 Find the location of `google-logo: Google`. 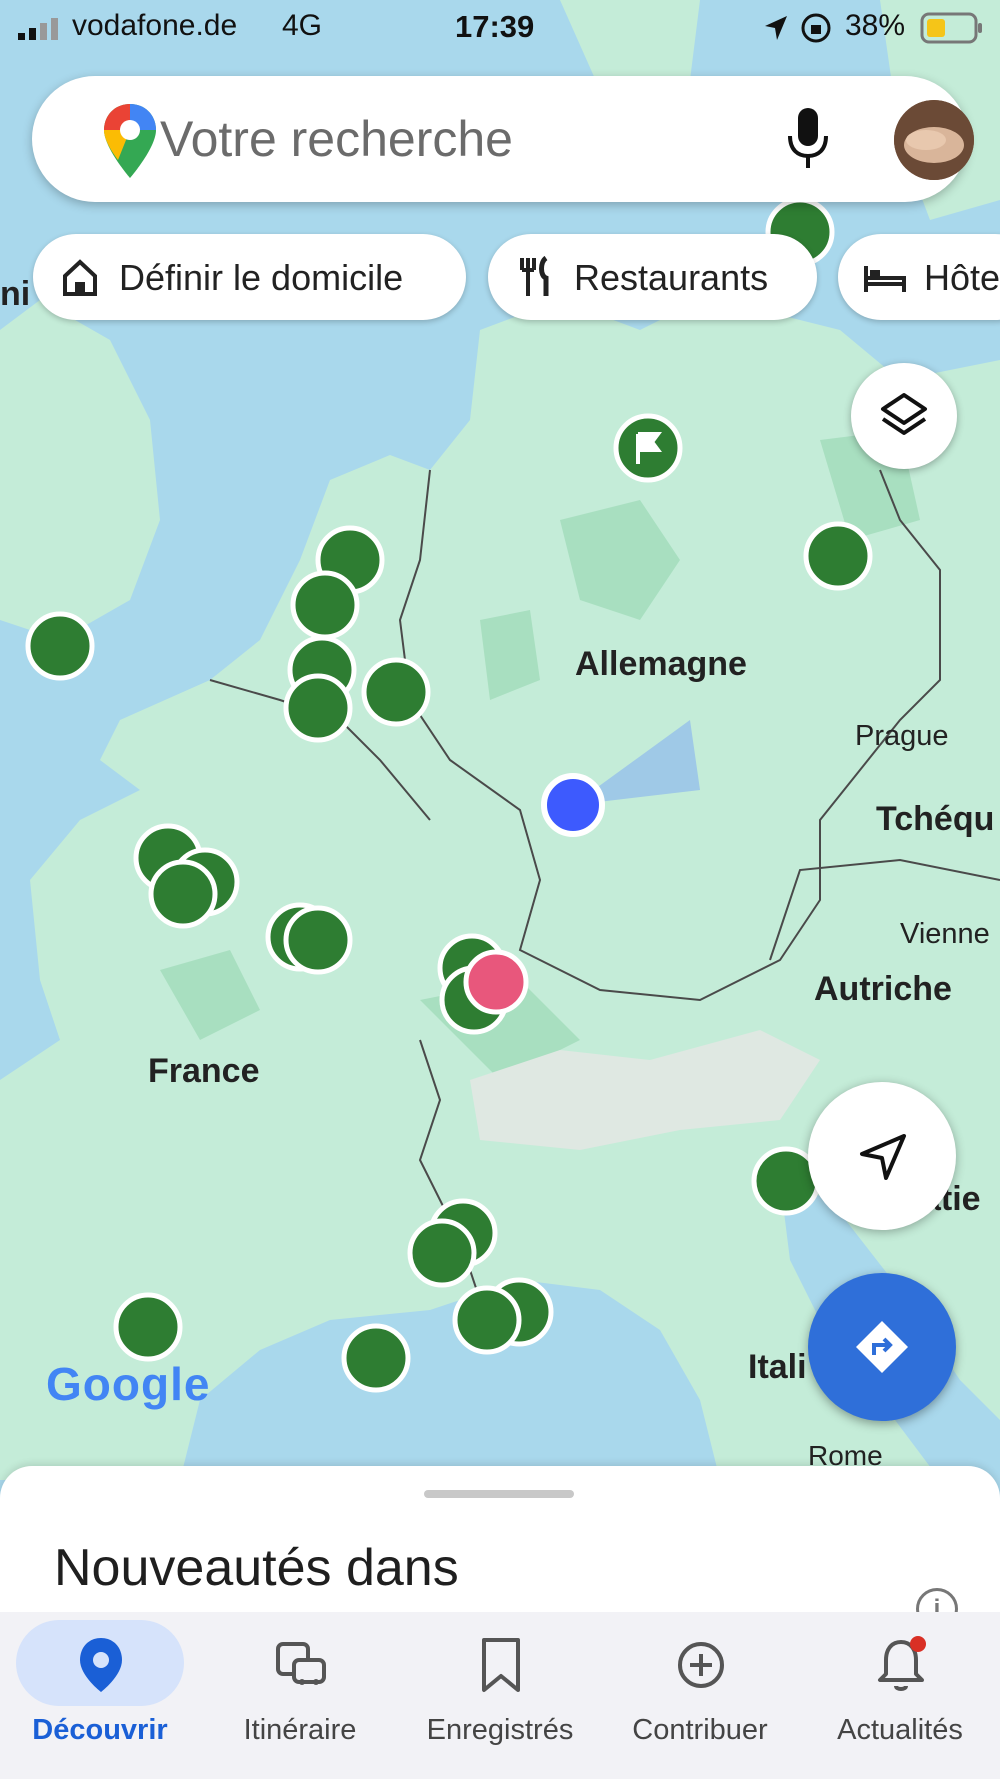

google-logo: Google is located at coordinates (128, 1384).